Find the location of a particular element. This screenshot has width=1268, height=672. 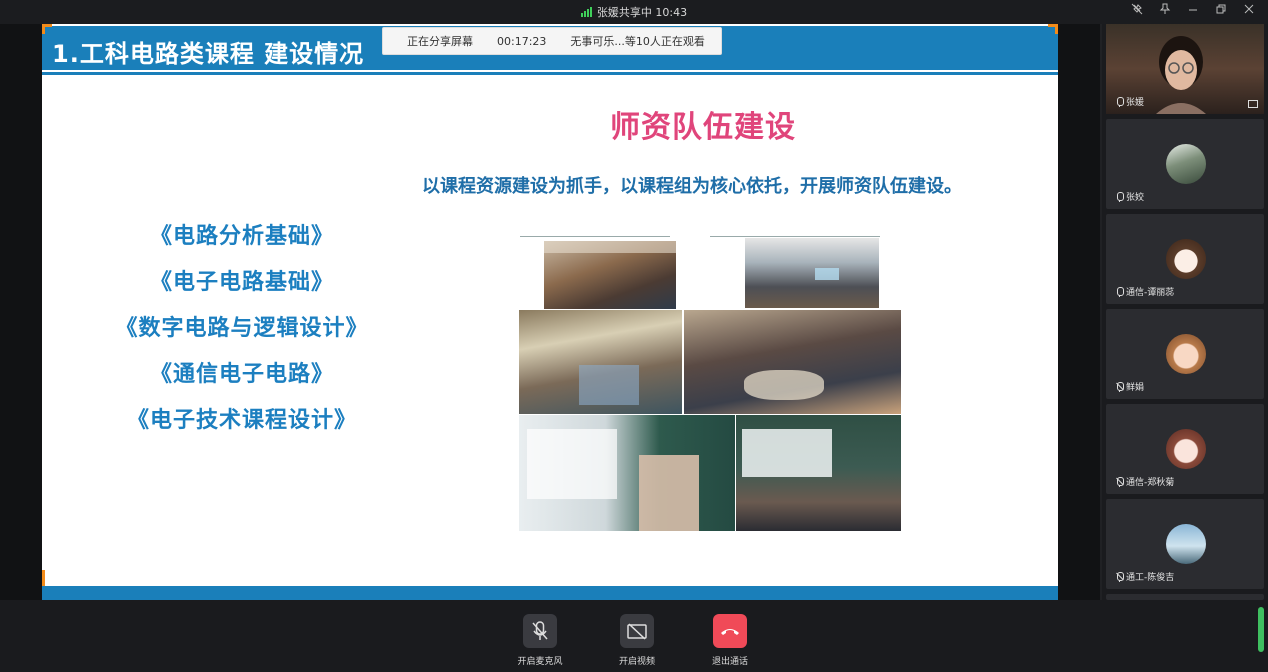

course-item: 《电子技术课程设计》 is located at coordinates (241, 420).